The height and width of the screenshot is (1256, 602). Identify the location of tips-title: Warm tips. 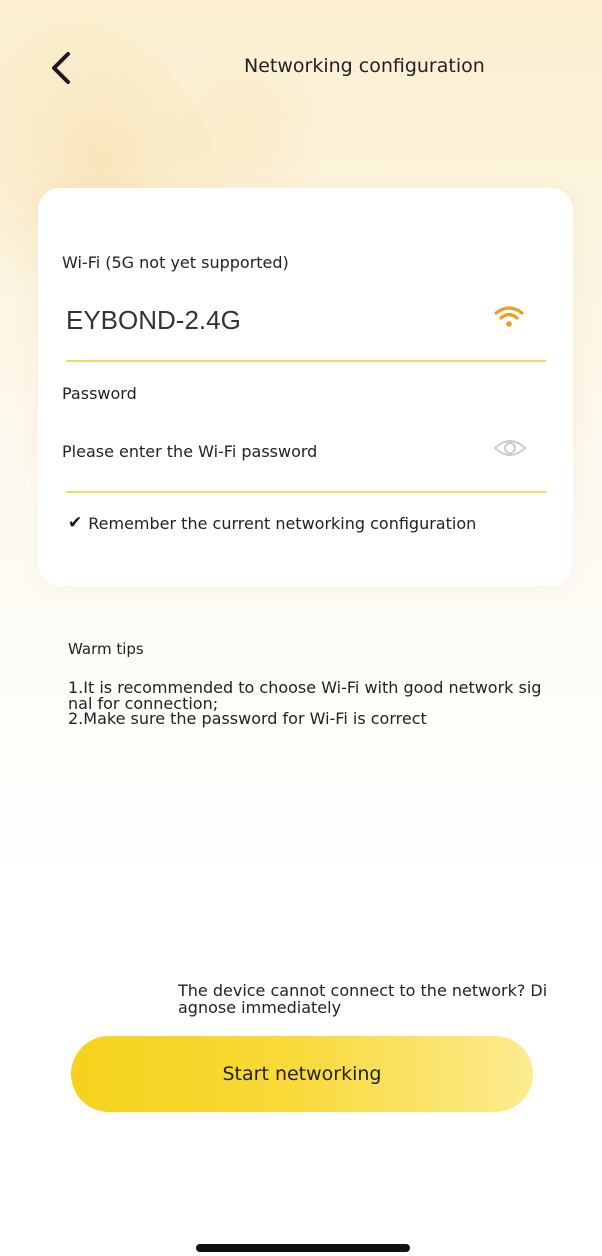
(106, 649).